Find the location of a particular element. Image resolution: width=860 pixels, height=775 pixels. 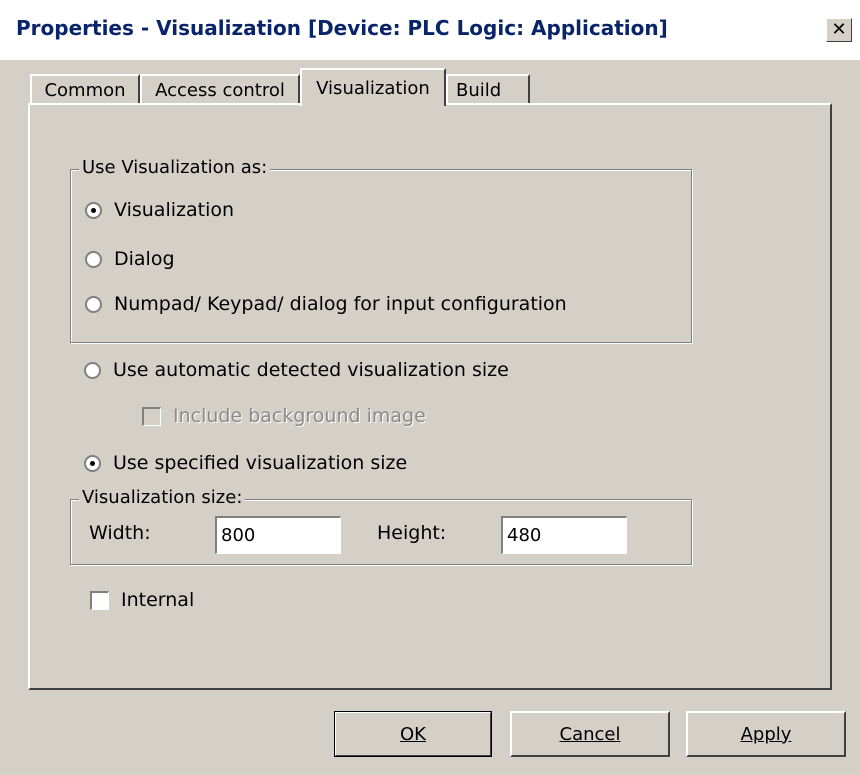

use-visualization-as-label: Use Visualization as: is located at coordinates (175, 167).